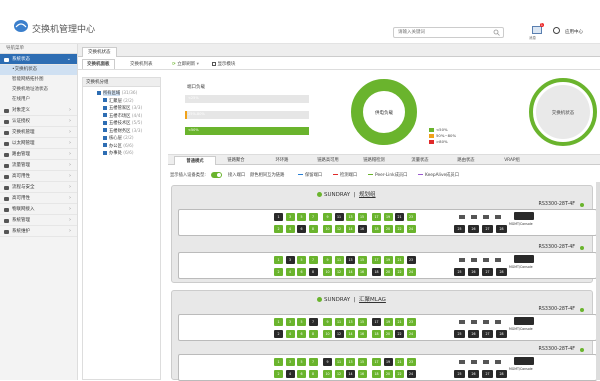 The image size is (600, 381). Describe the element at coordinates (367, 195) in the screenshot. I see `group-name-link: 规划组` at that location.